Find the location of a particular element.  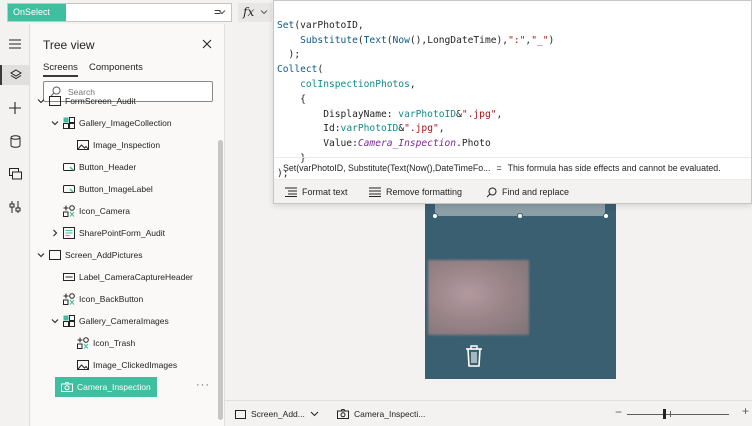

tree-item: Camera_Inspection is located at coordinates (106, 387).